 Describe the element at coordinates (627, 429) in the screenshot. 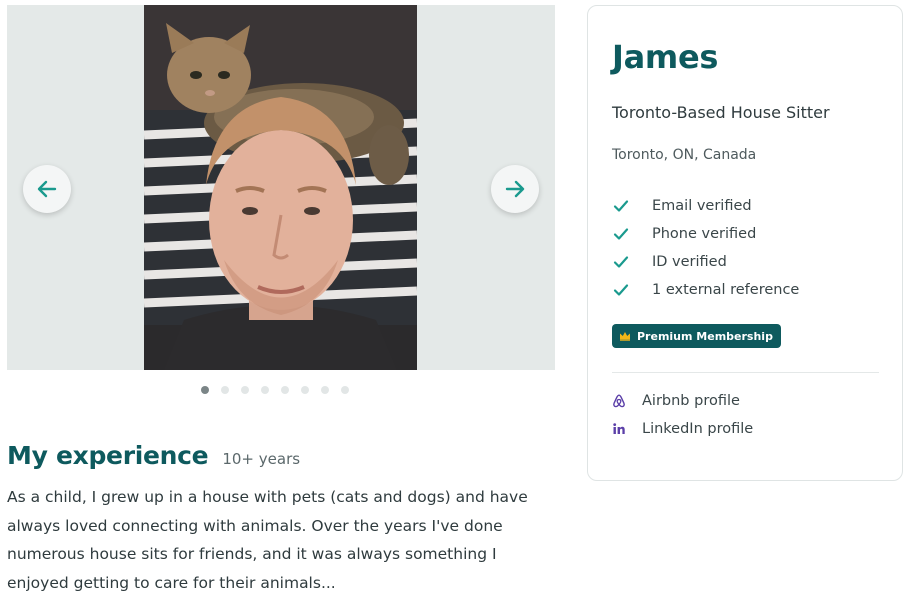

I see `linkedin-icon` at that location.